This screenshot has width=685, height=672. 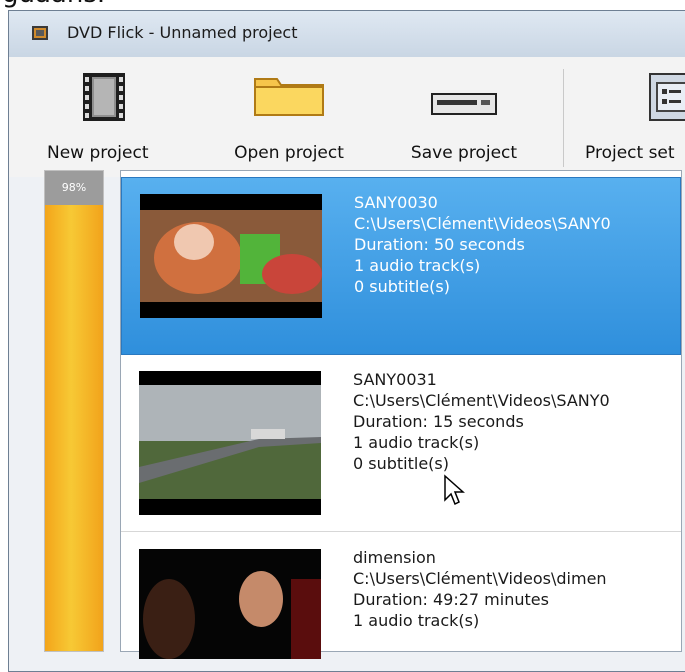 I want to click on item-name: dimension, so click(x=394, y=557).